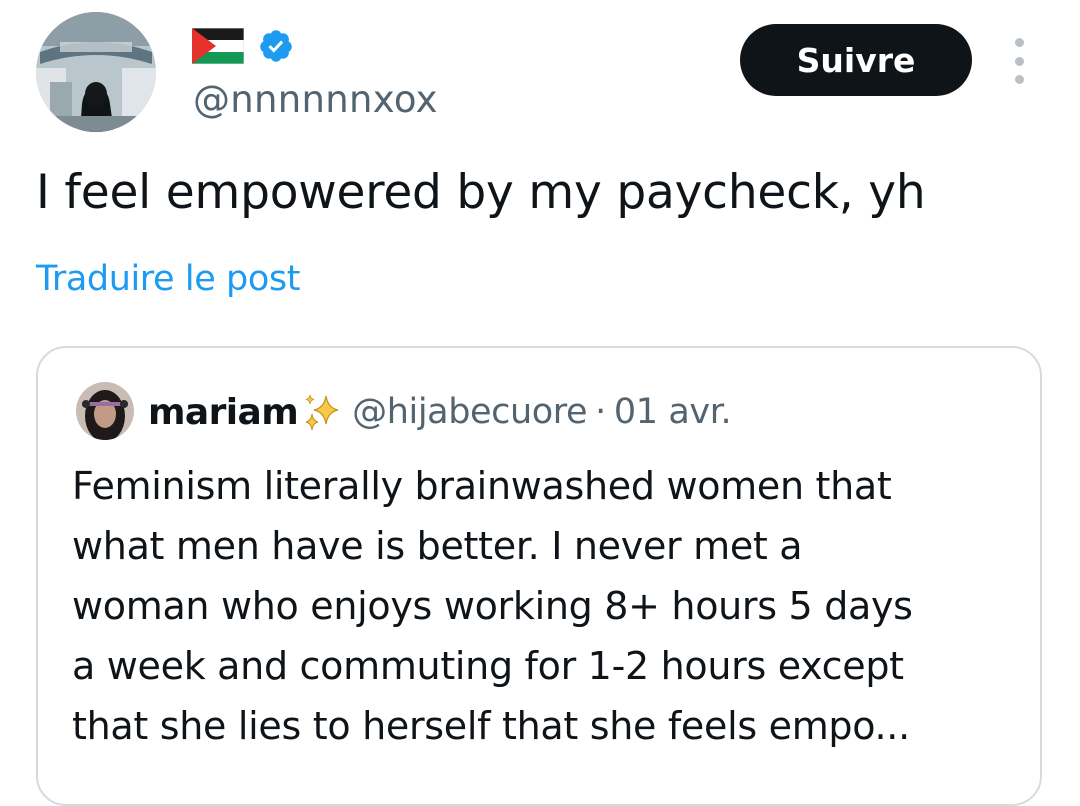 The height and width of the screenshot is (806, 1080). I want to click on verified-badge-icon, so click(276, 46).